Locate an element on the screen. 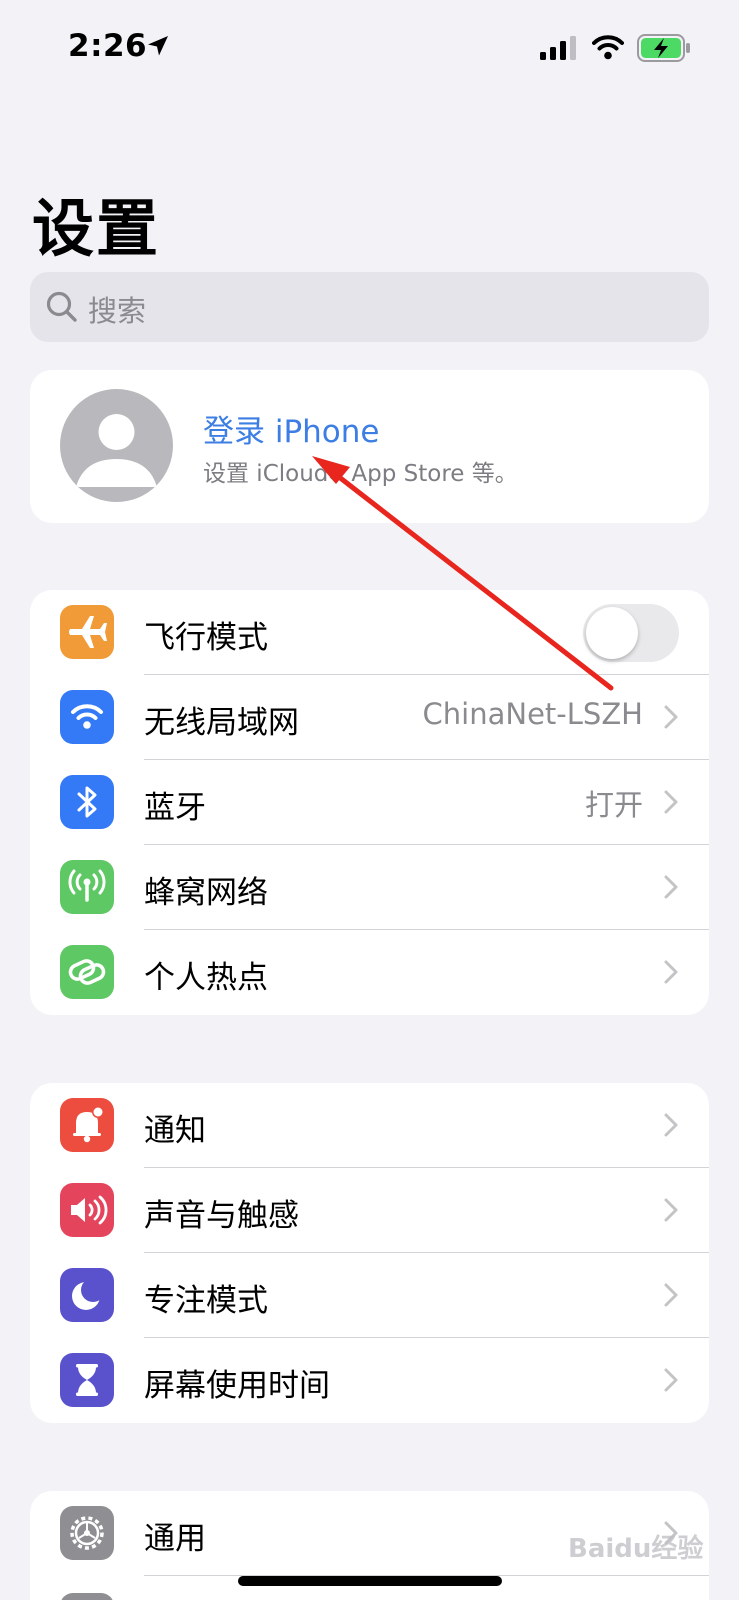 The height and width of the screenshot is (1600, 739). search-icon is located at coordinates (61, 306).